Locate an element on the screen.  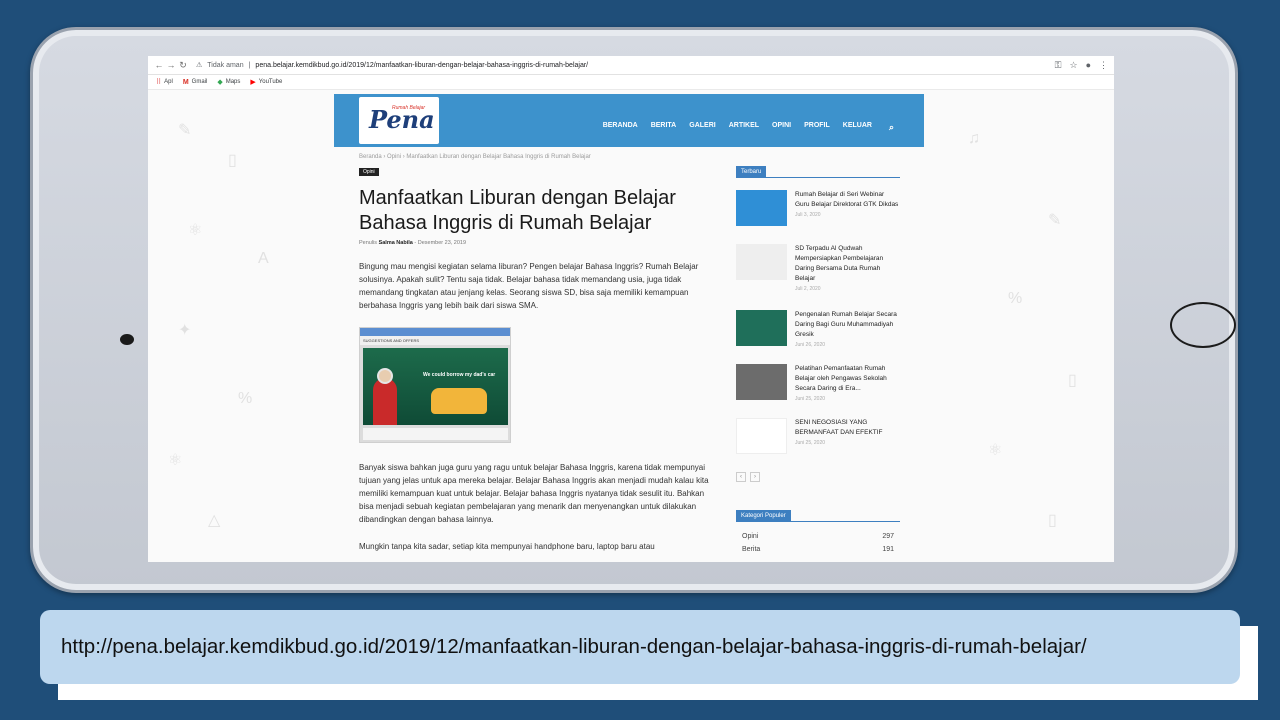
video-controls is located at coordinates (435, 434).